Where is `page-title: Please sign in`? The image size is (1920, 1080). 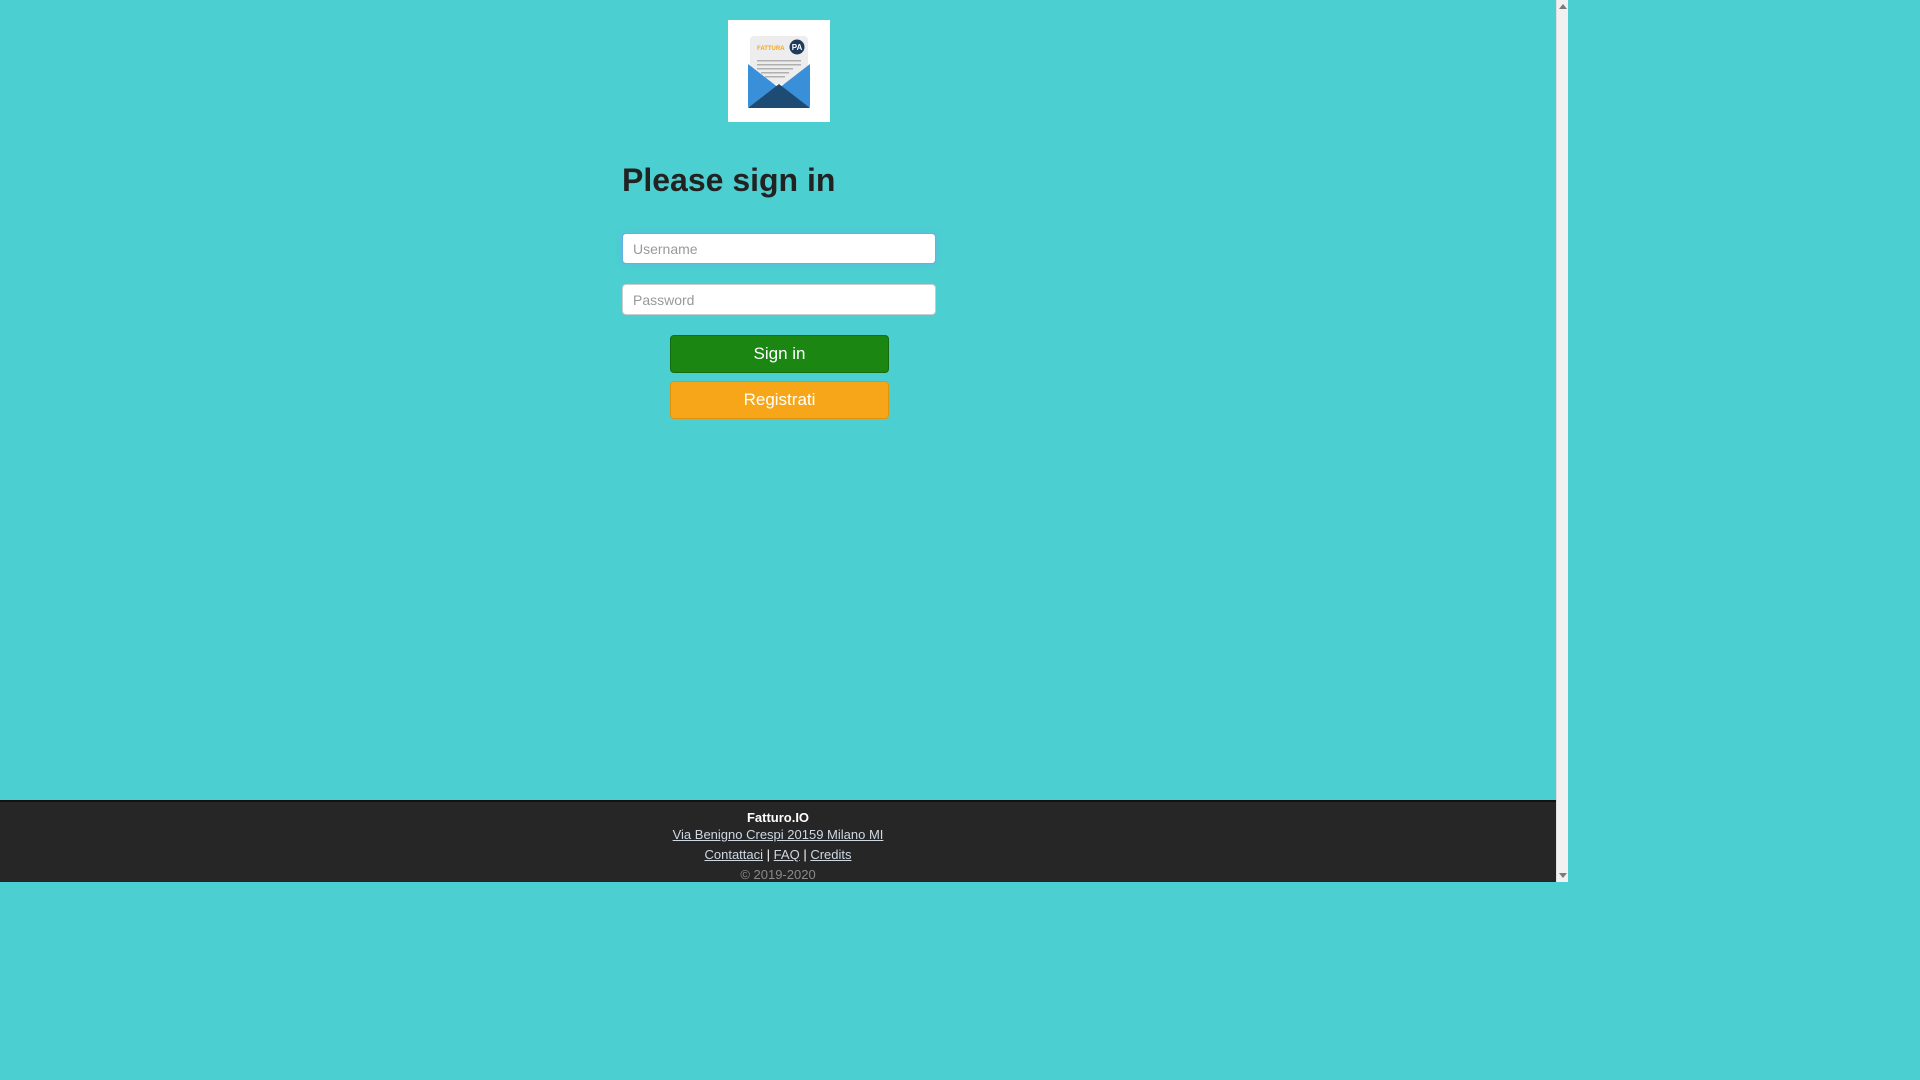
page-title: Please sign in is located at coordinates (729, 180).